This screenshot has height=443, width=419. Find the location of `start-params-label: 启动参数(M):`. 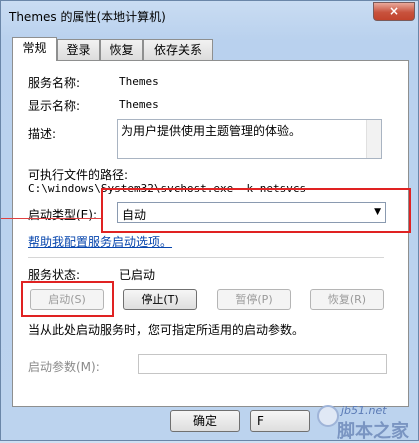

start-params-label: 启动参数(M): is located at coordinates (64, 367).